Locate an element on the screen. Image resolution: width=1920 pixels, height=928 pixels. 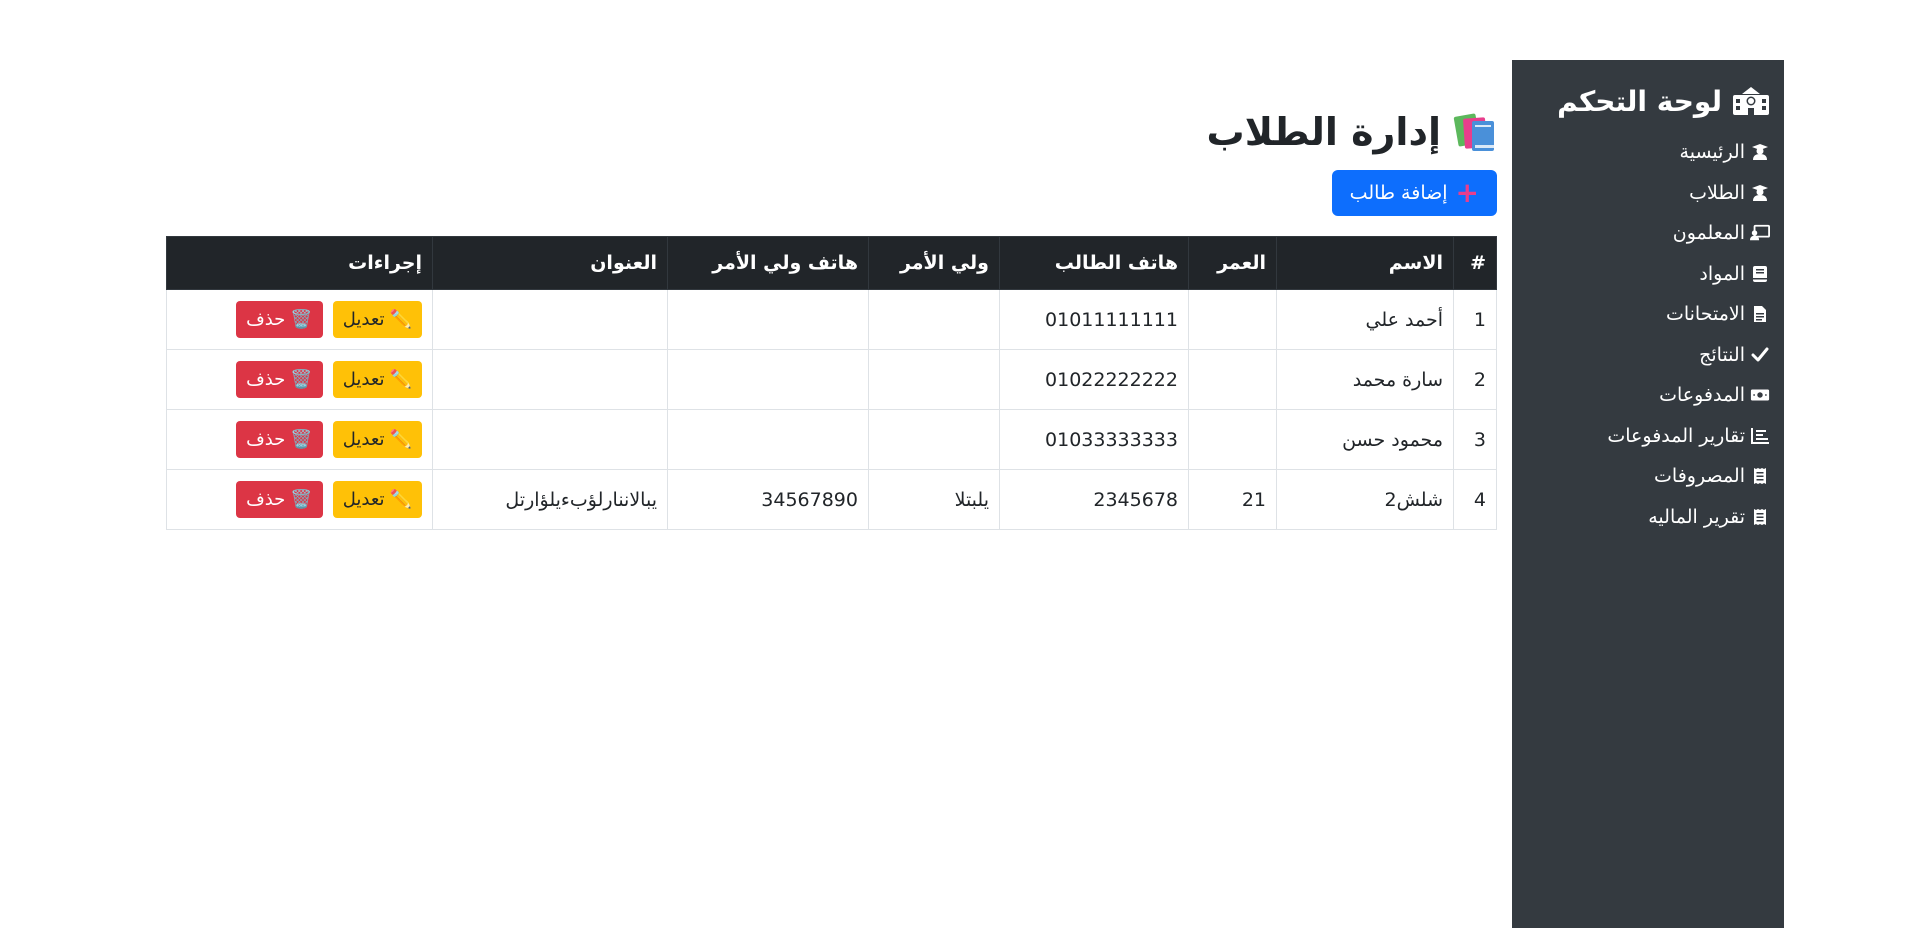
cell-name: محمود حسن is located at coordinates (1365, 439).